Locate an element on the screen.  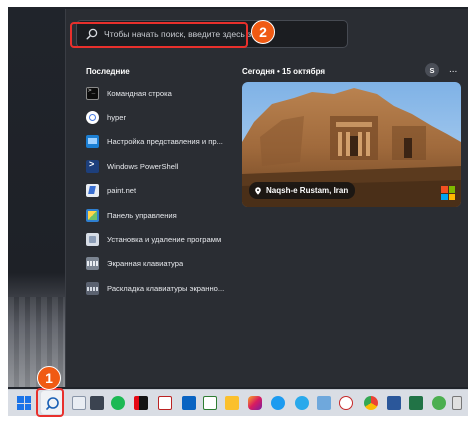
annotation-highlight-search-box is located at coordinates (159, 35).